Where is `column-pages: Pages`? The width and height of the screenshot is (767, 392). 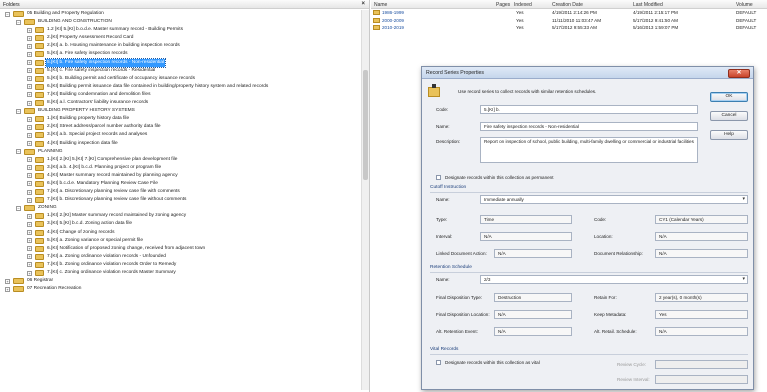 column-pages: Pages is located at coordinates (503, 5).